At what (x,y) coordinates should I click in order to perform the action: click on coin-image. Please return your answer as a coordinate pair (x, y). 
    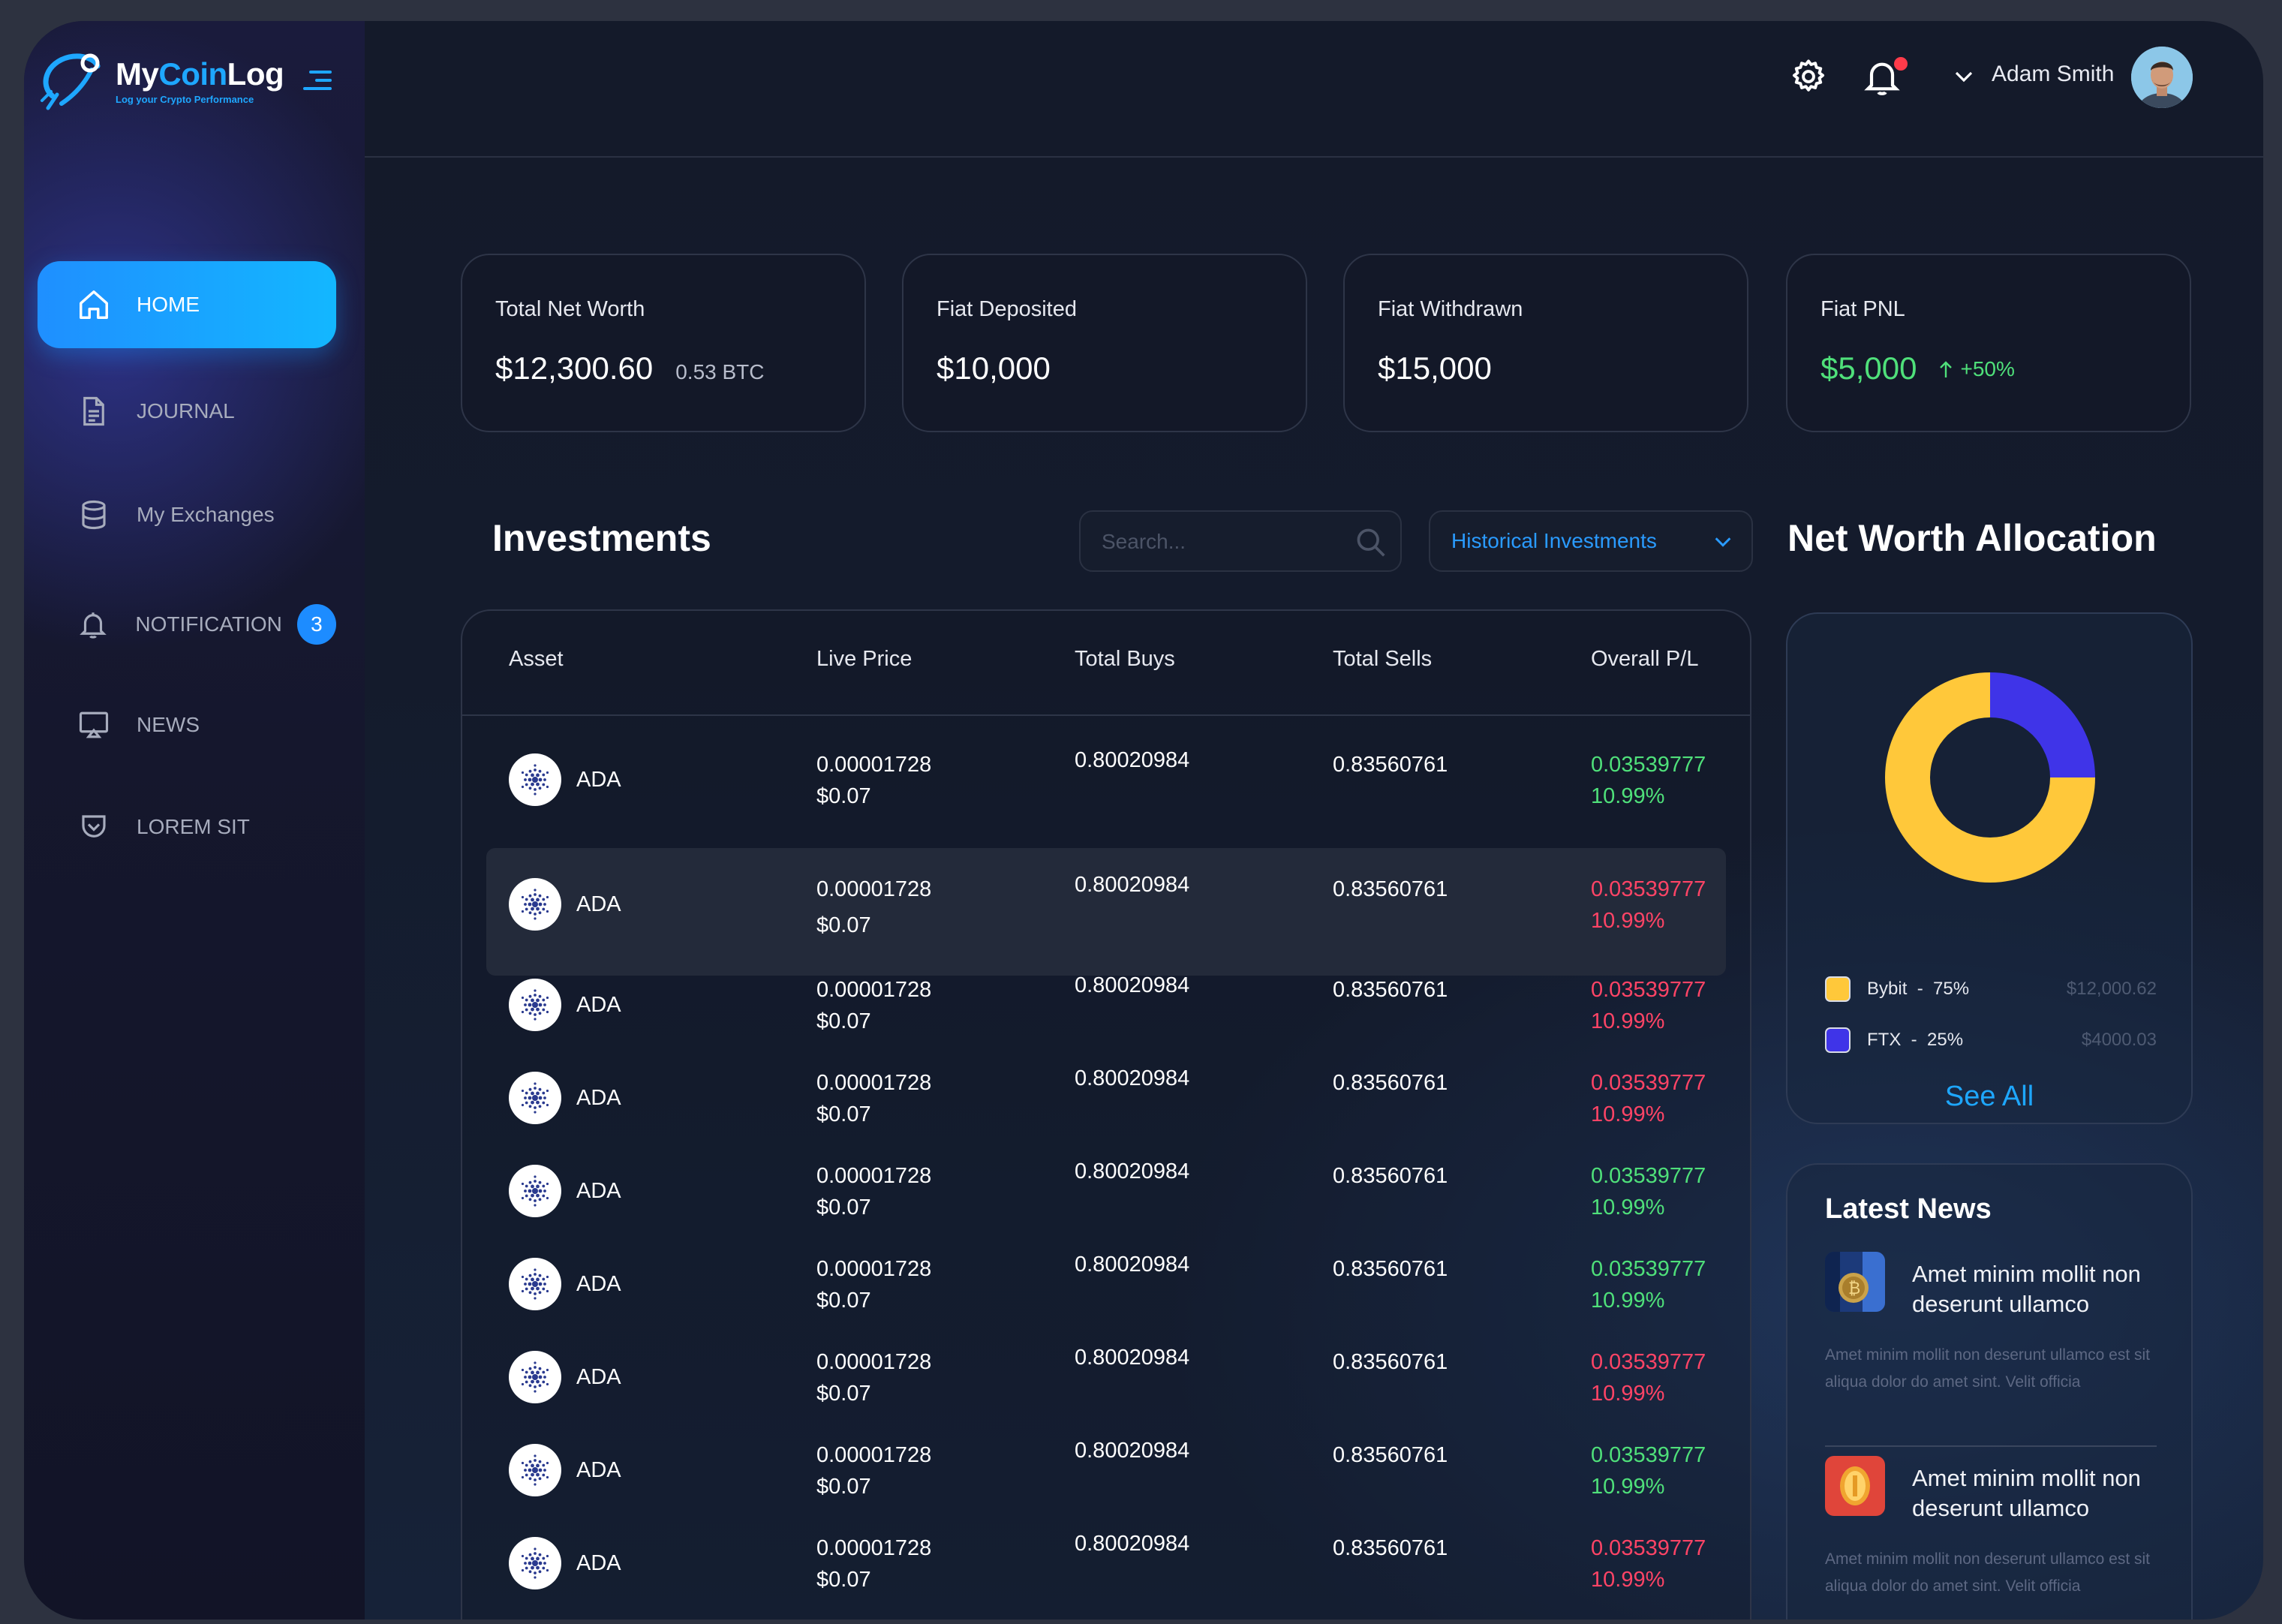
    Looking at the image, I should click on (1855, 1486).